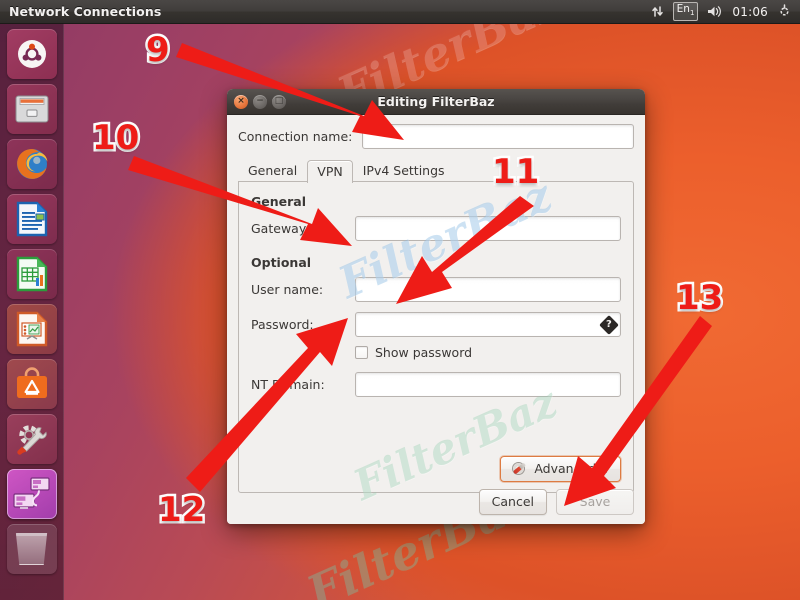 The width and height of the screenshot is (800, 600). Describe the element at coordinates (488, 228) in the screenshot. I see `gateway-input` at that location.